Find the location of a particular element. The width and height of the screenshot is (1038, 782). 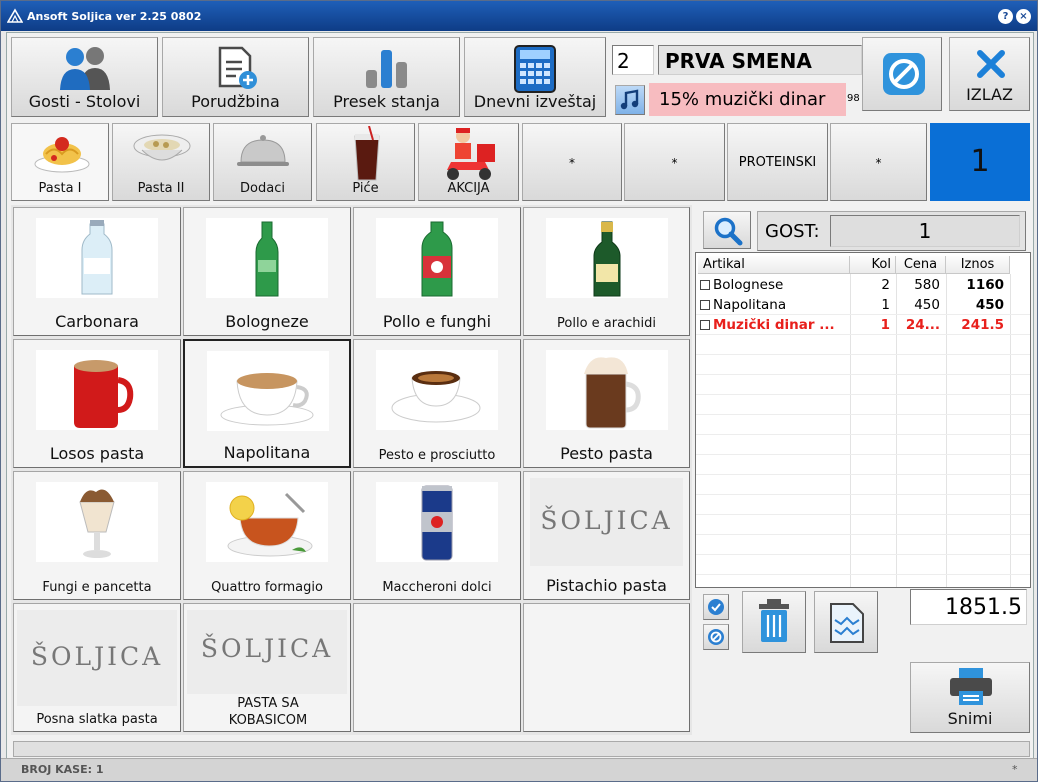

register-number: BROJ KASE: 1 is located at coordinates (62, 769).